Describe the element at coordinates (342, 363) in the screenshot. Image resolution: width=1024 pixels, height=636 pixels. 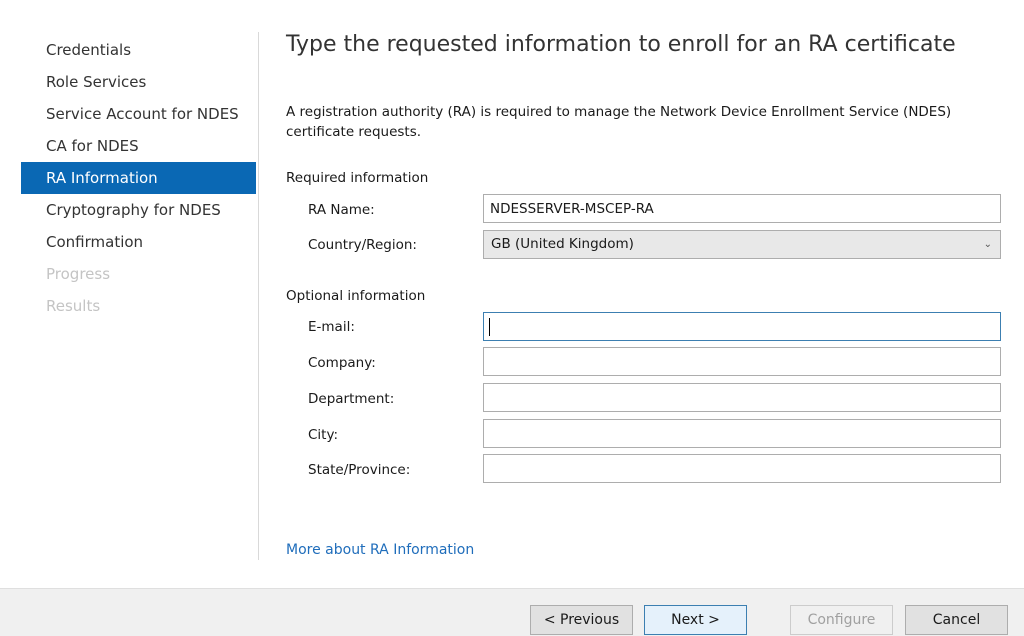
I see `company-label: Company:` at that location.